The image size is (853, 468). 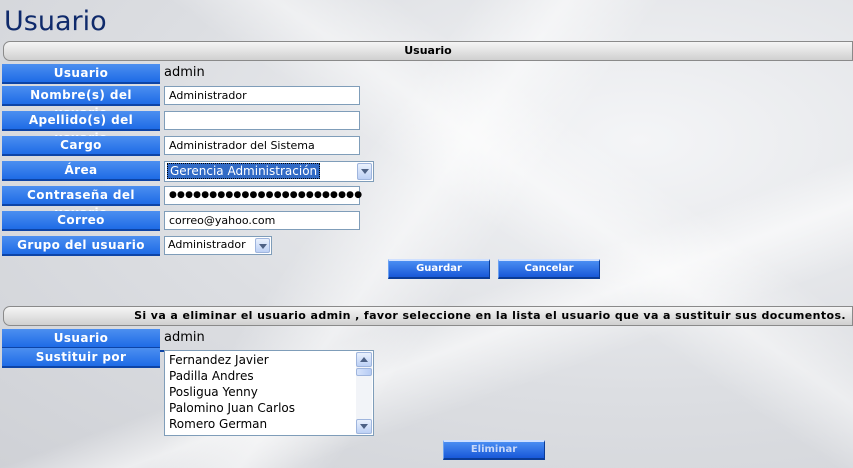 I want to click on listbox-scrollbar, so click(x=364, y=393).